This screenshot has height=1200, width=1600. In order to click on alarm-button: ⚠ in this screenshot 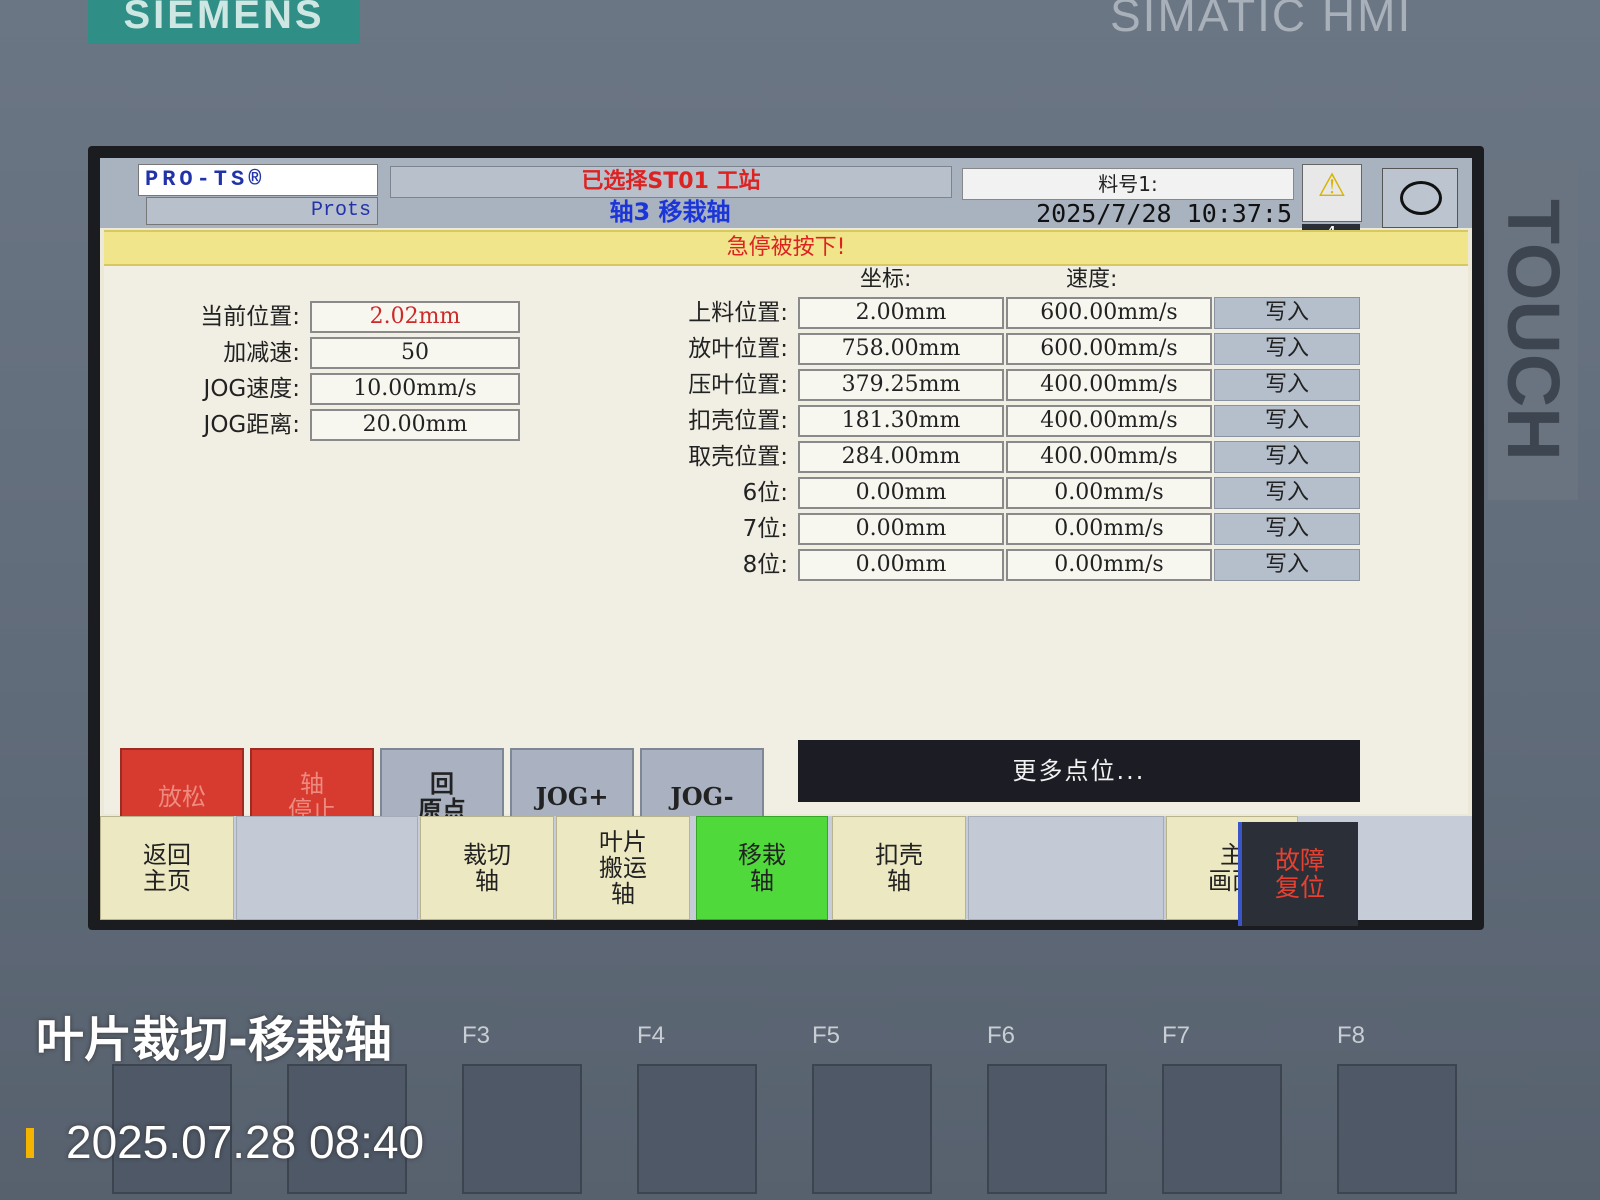, I will do `click(1332, 193)`.